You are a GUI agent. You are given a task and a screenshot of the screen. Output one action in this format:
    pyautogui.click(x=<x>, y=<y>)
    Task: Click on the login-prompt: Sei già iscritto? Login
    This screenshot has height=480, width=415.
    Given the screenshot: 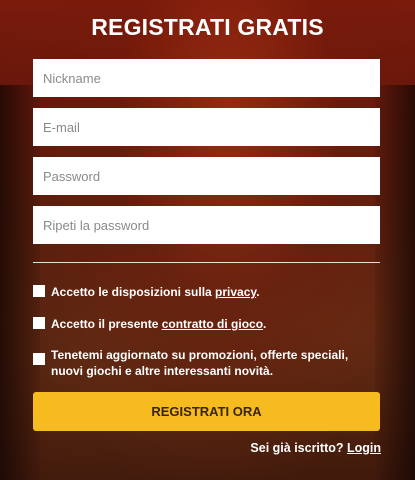 What is the action you would take?
    pyautogui.click(x=315, y=448)
    